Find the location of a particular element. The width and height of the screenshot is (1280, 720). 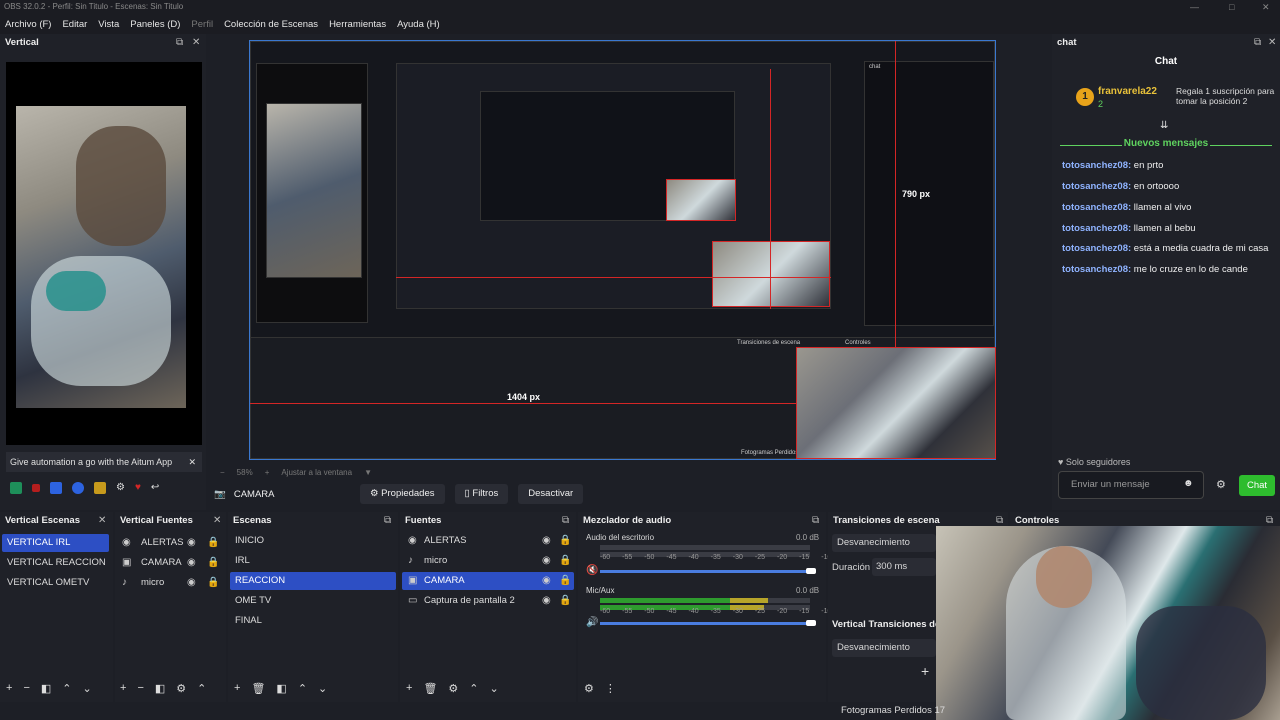

zoom-out-icon: − is located at coordinates (222, 472).